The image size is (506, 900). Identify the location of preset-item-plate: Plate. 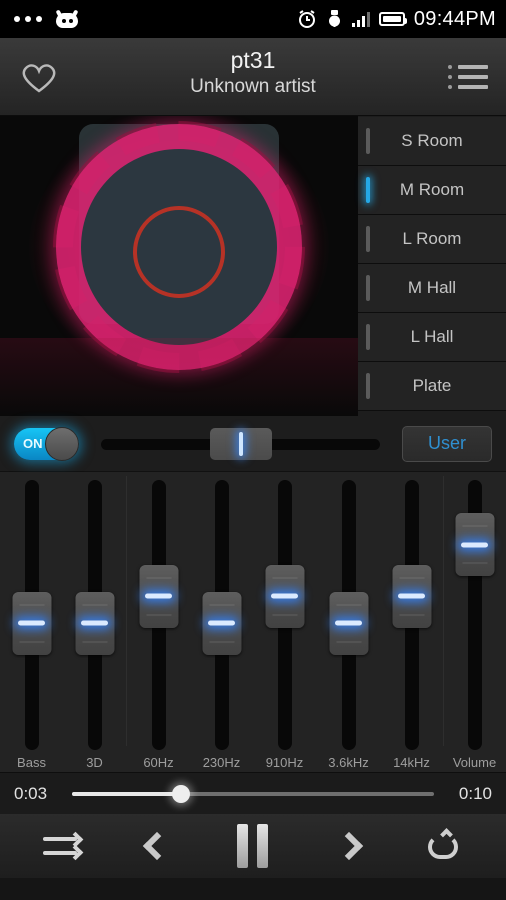
(432, 386).